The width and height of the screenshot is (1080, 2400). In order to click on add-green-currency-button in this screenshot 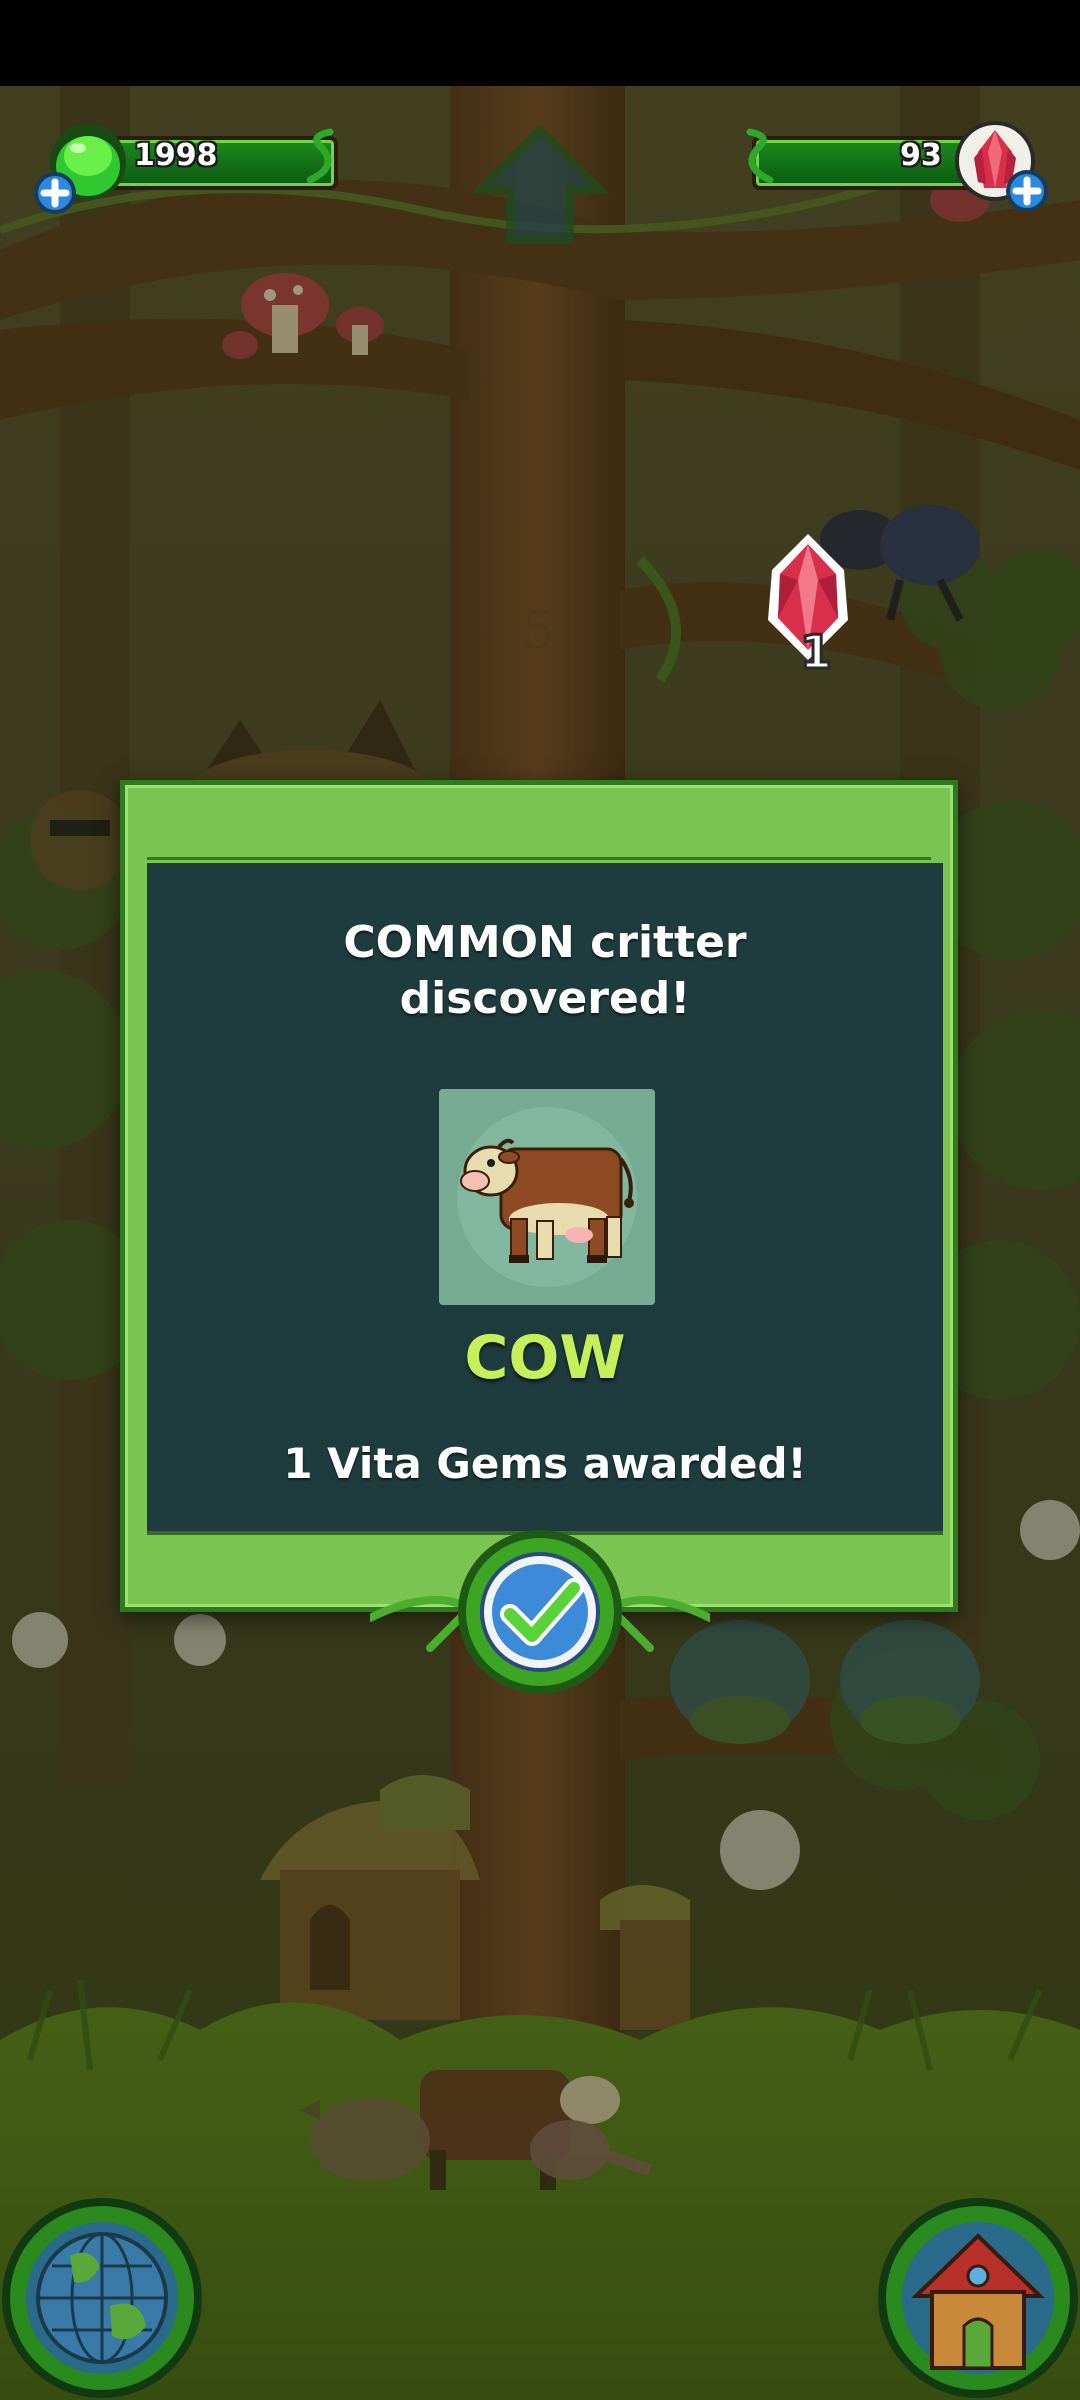, I will do `click(55, 193)`.